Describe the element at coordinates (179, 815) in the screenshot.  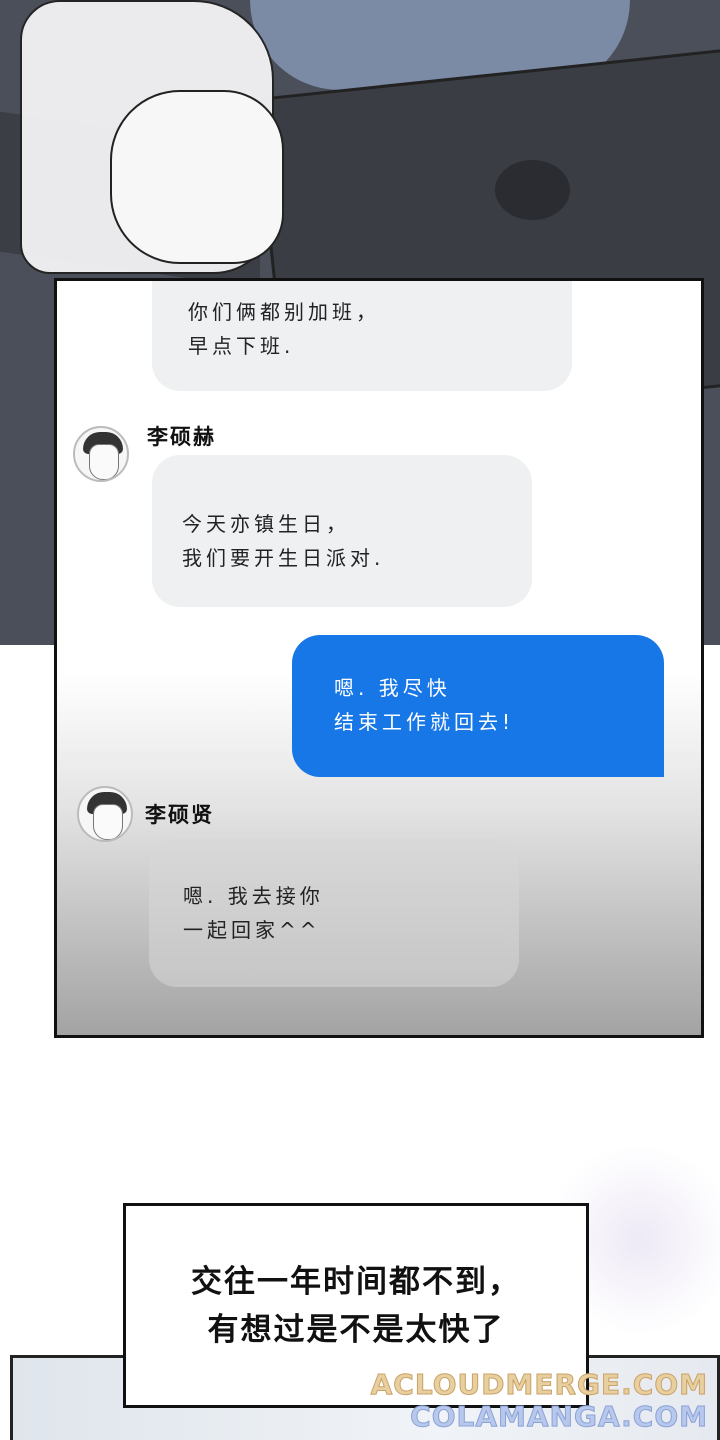
I see `sender-name-2: 李硕贤` at that location.